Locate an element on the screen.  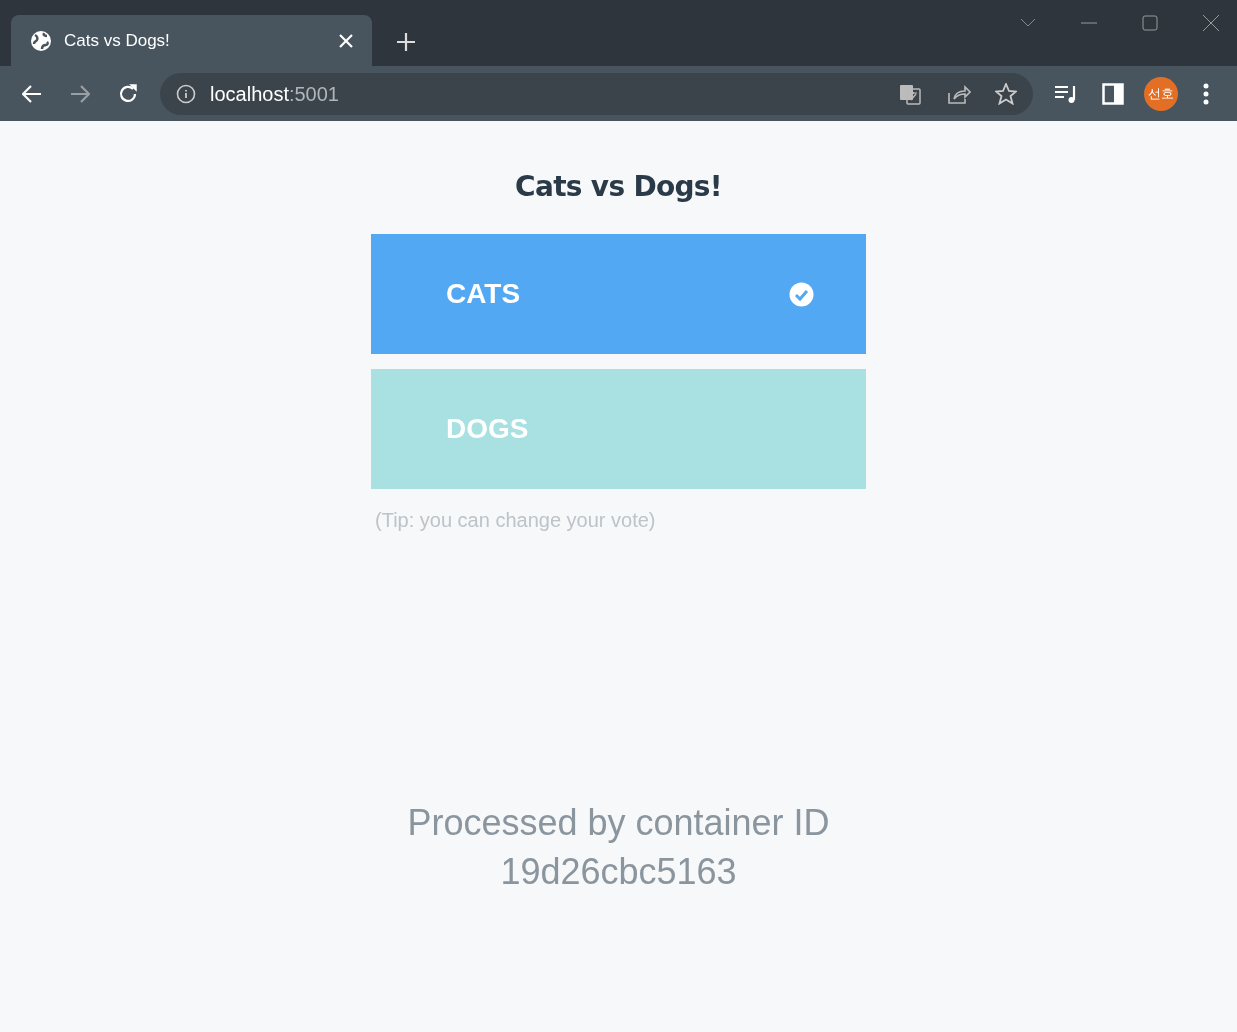
new-tab-icon is located at coordinates (406, 42).